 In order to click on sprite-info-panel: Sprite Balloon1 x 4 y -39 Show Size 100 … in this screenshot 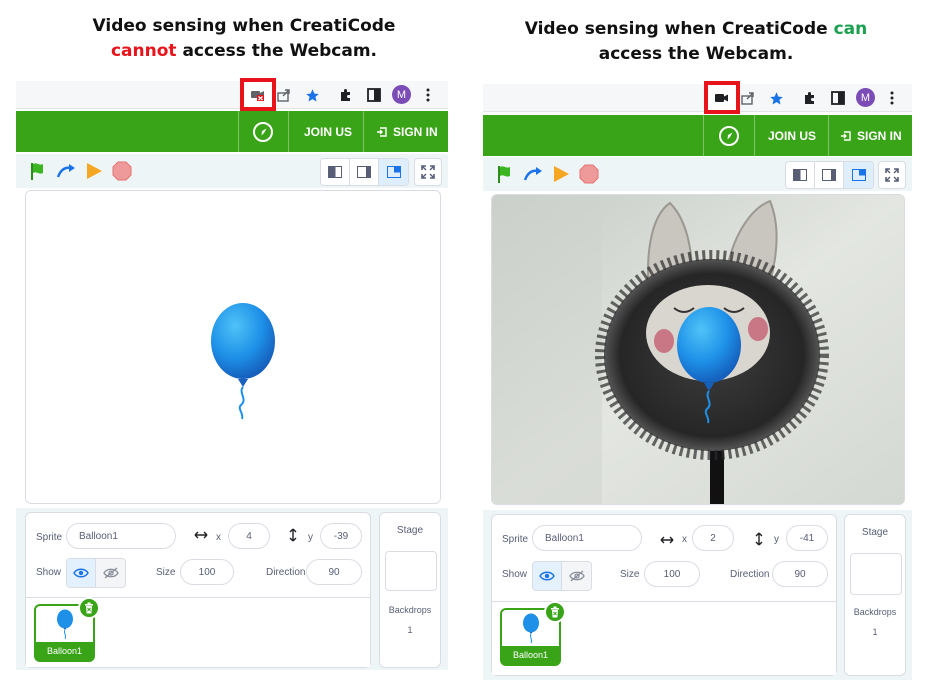, I will do `click(198, 590)`.